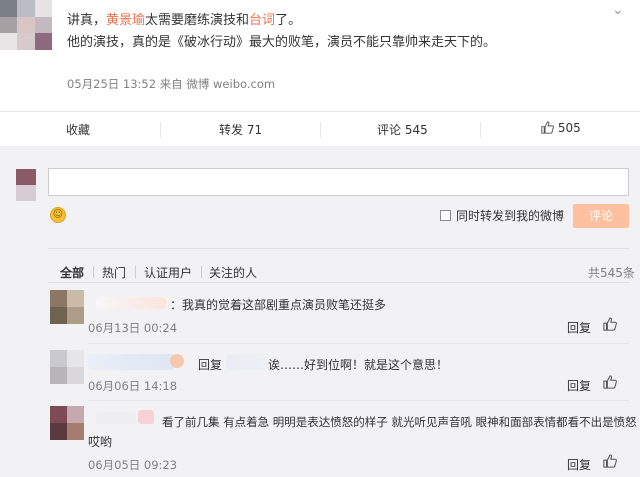 Image resolution: width=640 pixels, height=477 pixels. I want to click on smiley-icon: ☺, so click(58, 215).